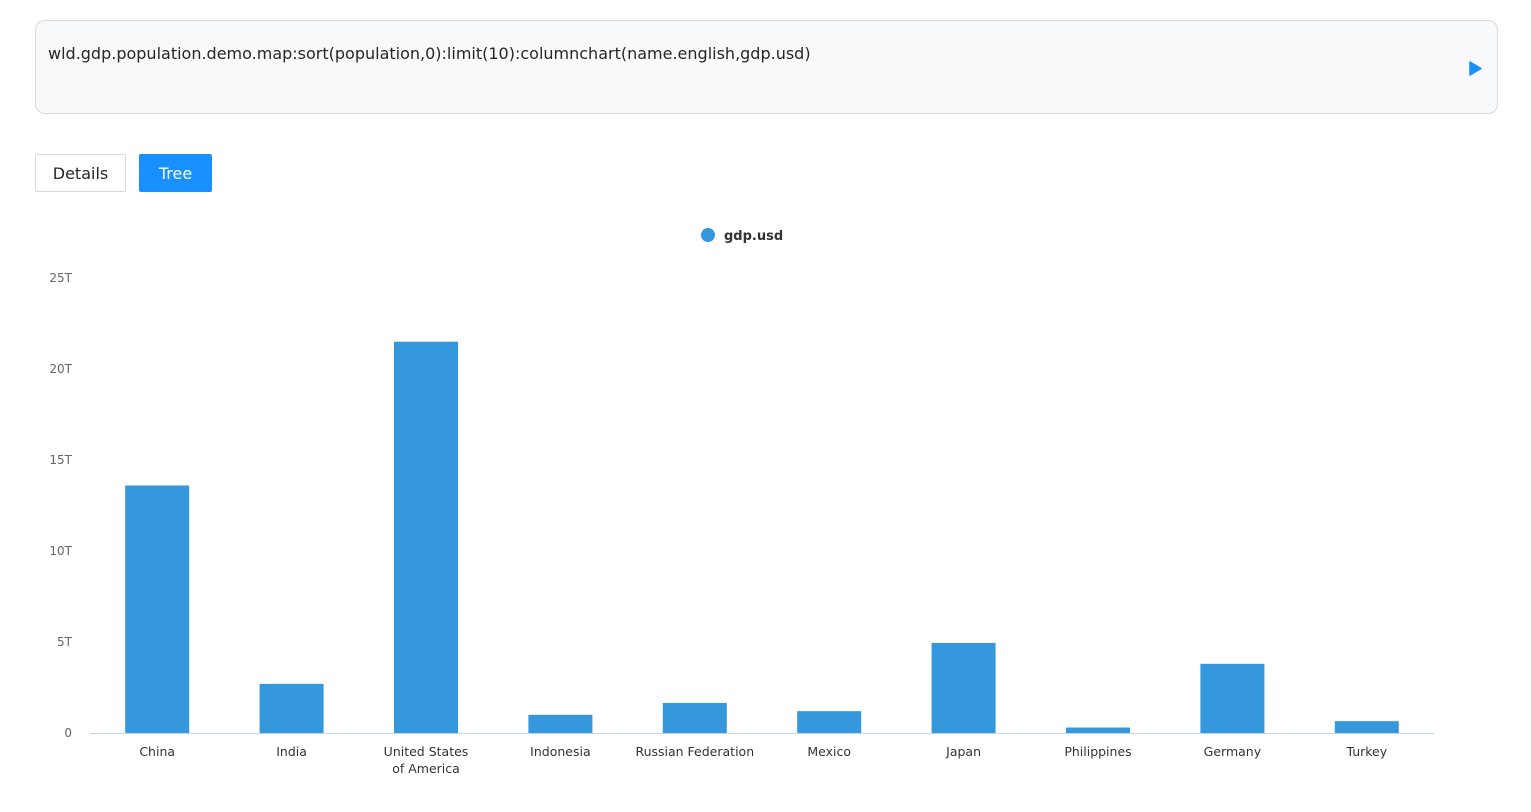 This screenshot has width=1531, height=812. Describe the element at coordinates (1233, 751) in the screenshot. I see `x-tick-label: Germany` at that location.